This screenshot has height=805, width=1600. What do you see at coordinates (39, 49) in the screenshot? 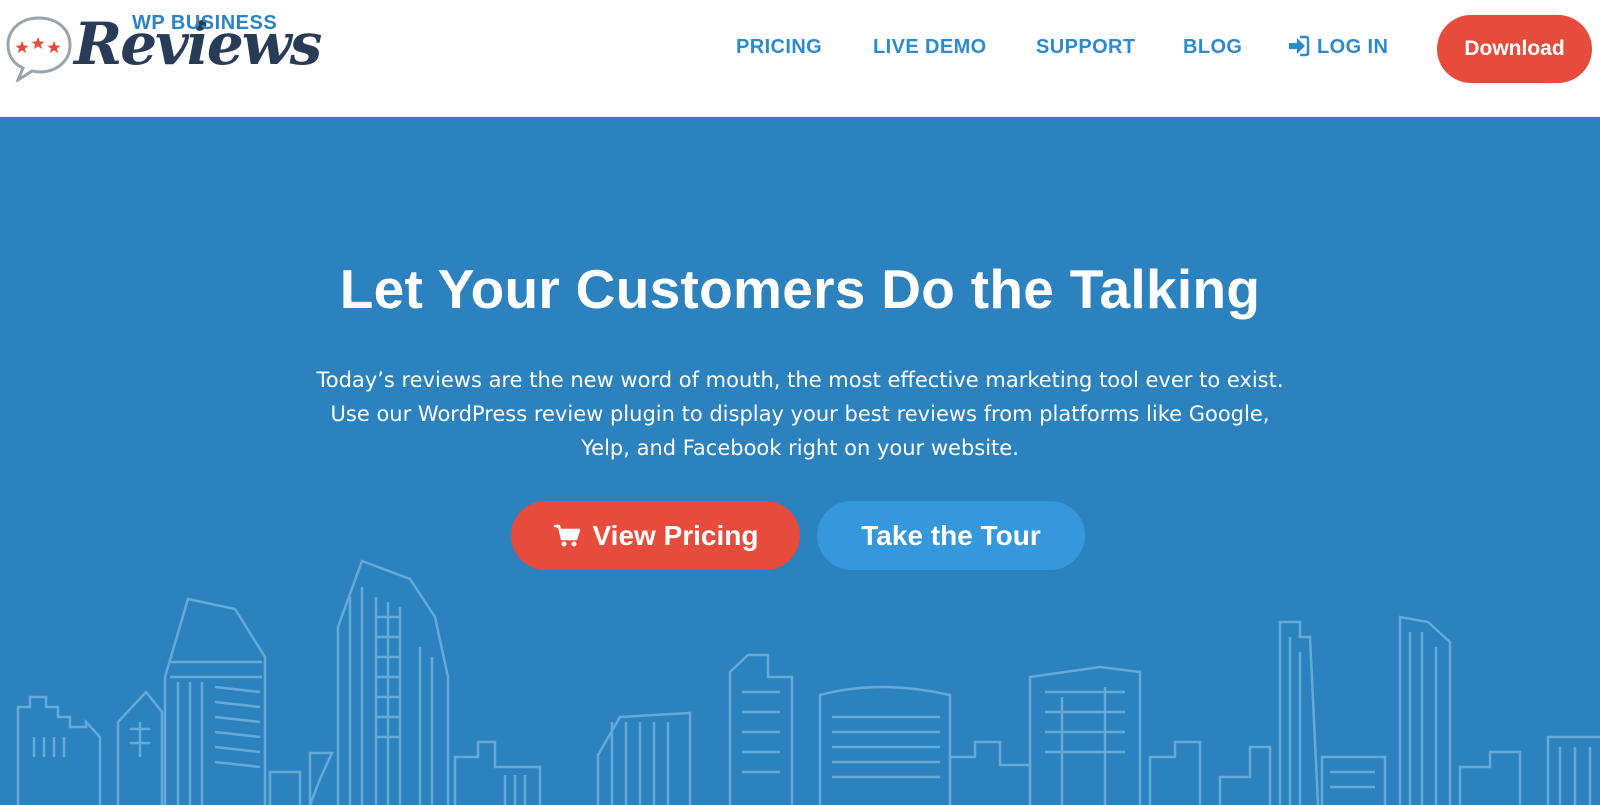
I see `speech-bubble-stars-icon` at bounding box center [39, 49].